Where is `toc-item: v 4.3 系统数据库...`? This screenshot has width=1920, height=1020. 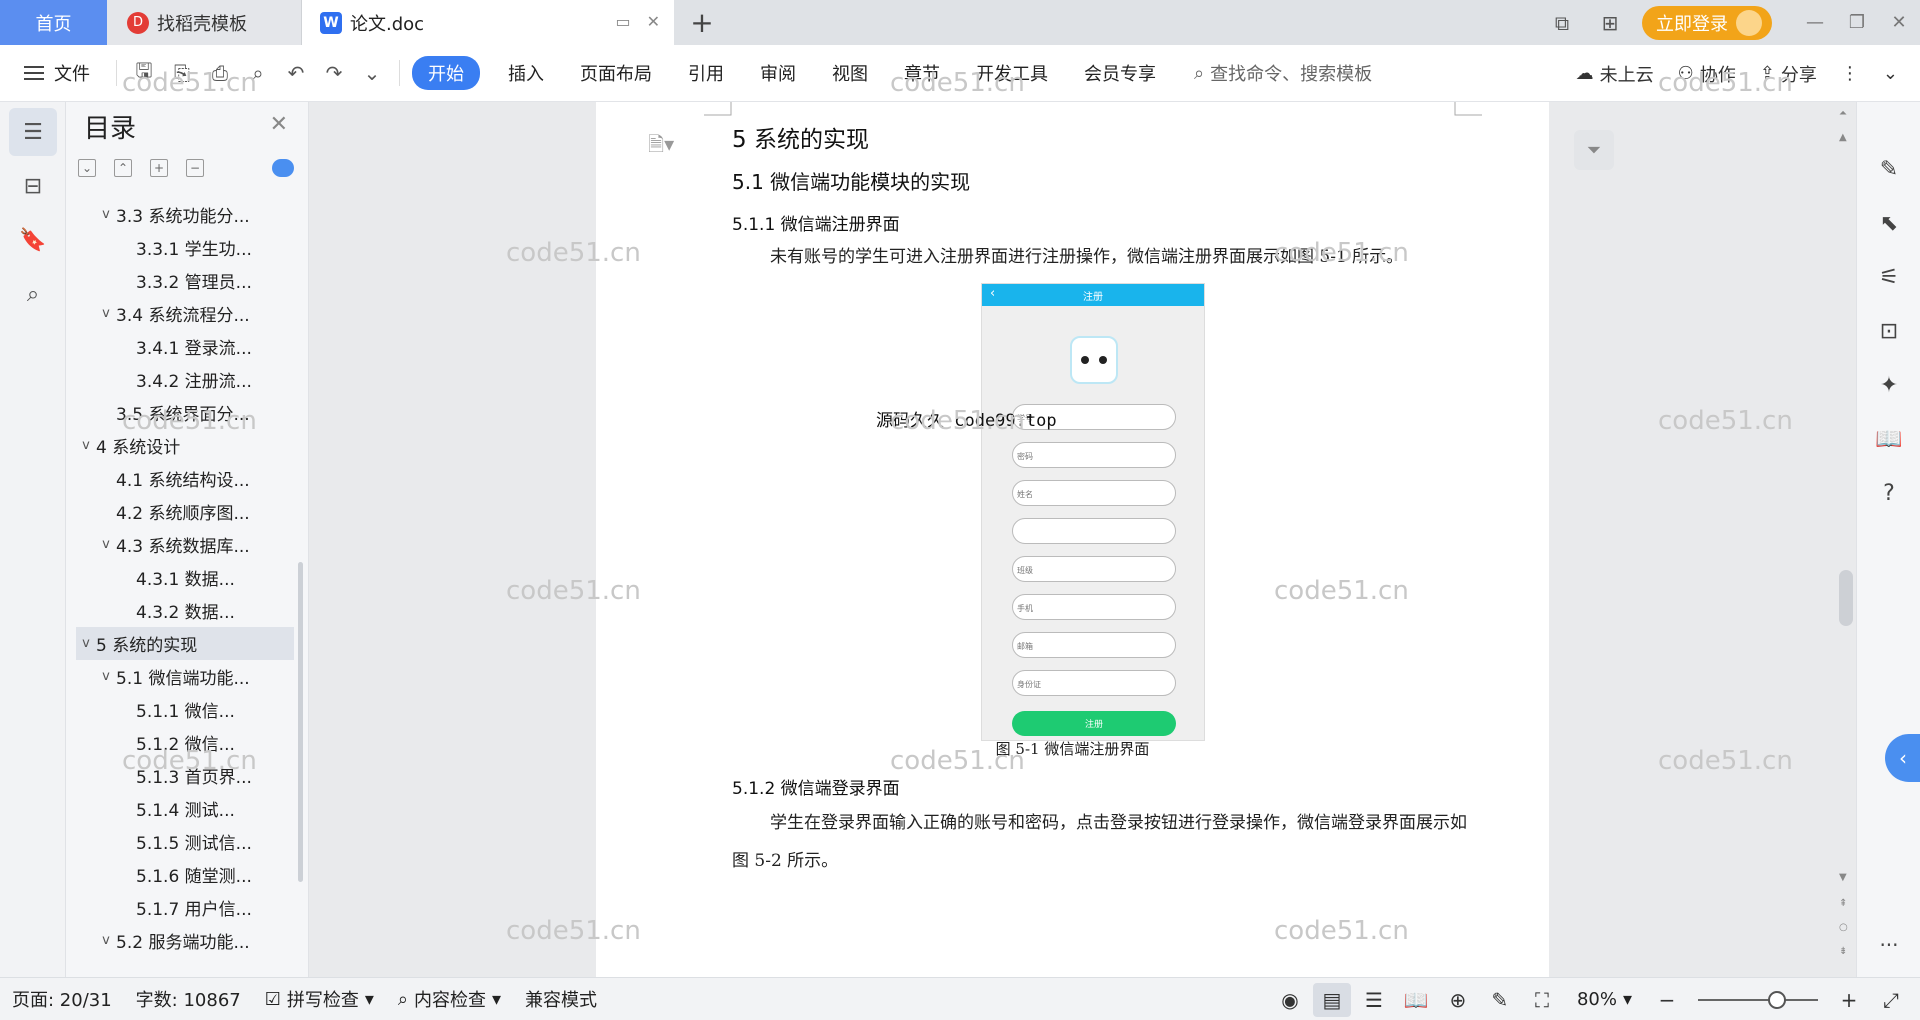
toc-item: v 4.3 系统数据库... is located at coordinates (185, 544).